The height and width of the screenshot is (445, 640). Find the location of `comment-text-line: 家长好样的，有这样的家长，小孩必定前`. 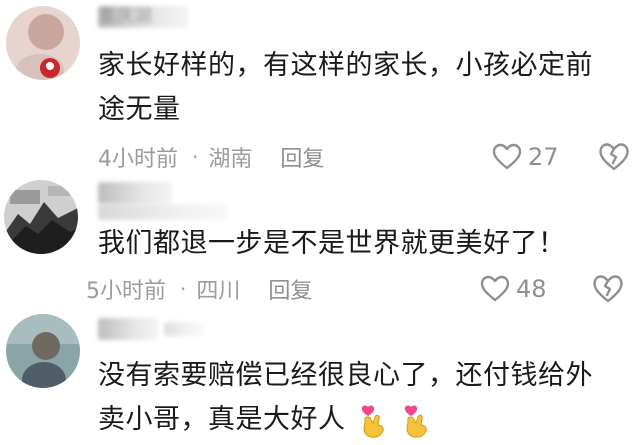

comment-text-line: 家长好样的，有这样的家长，小孩必定前 is located at coordinates (345, 65).